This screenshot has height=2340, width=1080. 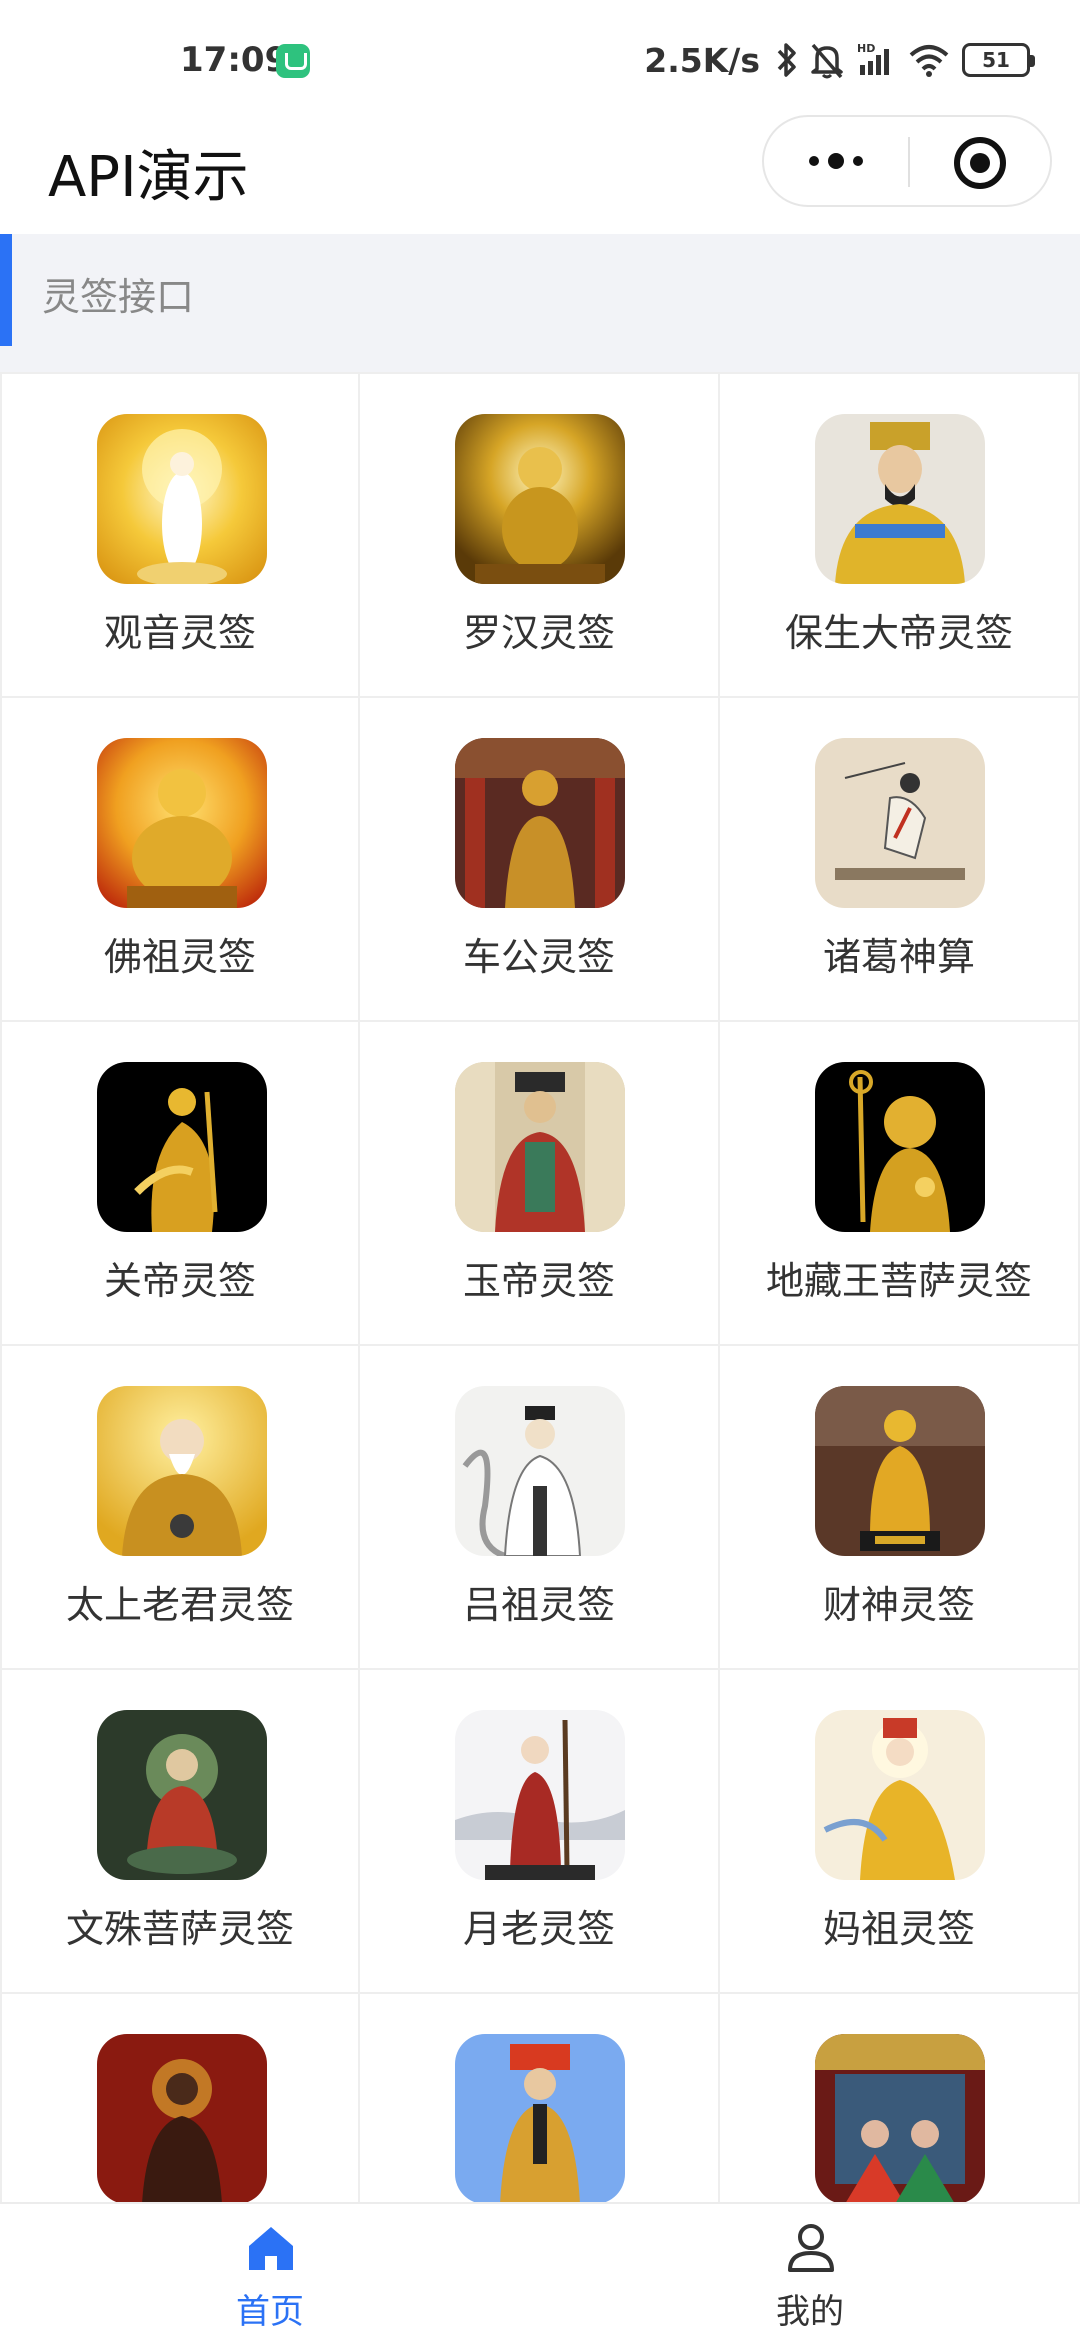 I want to click on tab-me: 我的, so click(x=810, y=2272).